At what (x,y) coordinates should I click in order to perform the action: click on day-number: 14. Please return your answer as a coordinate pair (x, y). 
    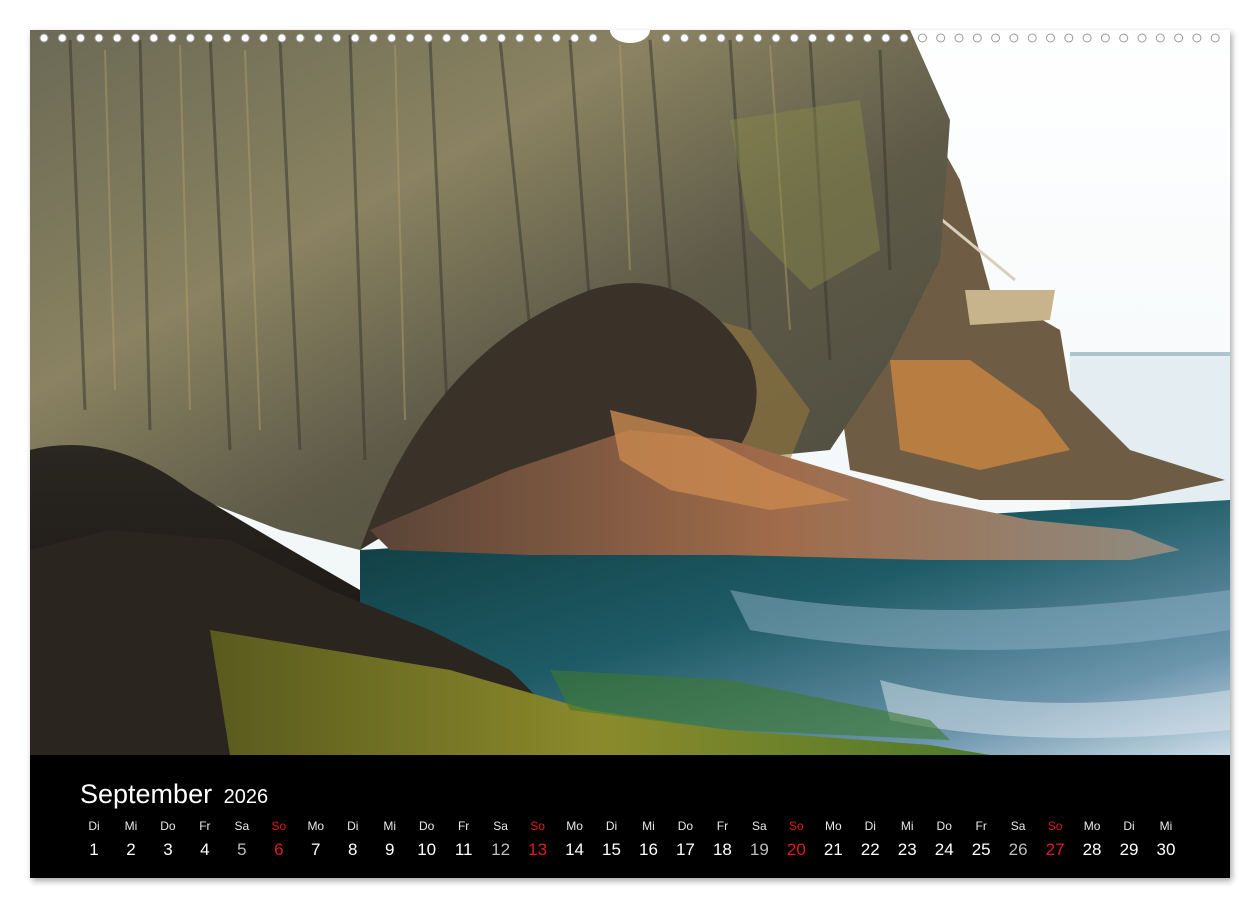
    Looking at the image, I should click on (574, 849).